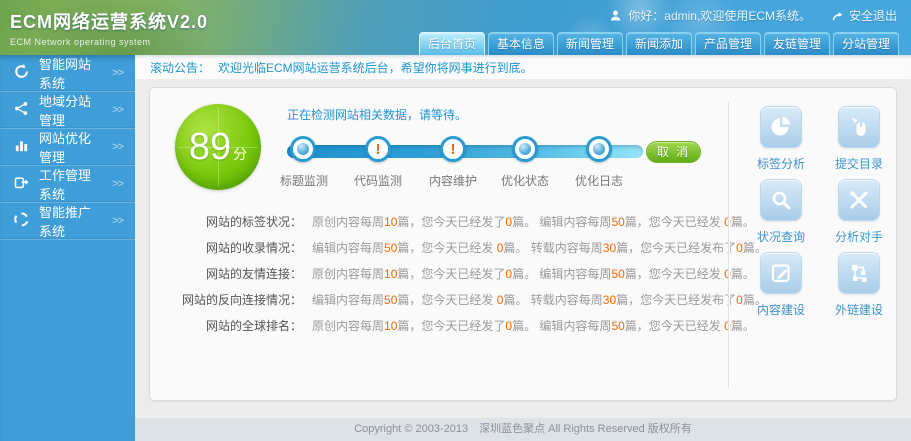 The width and height of the screenshot is (911, 441). What do you see at coordinates (21, 221) in the screenshot?
I see `promote-icon` at bounding box center [21, 221].